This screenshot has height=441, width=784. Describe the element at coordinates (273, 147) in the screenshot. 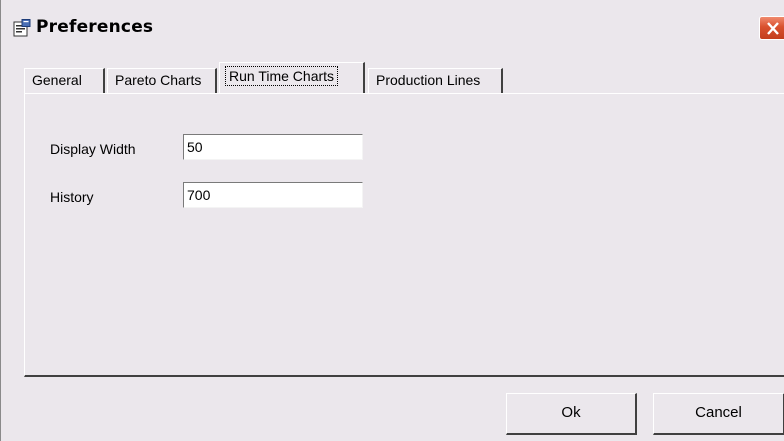

I see `display-width-field` at that location.